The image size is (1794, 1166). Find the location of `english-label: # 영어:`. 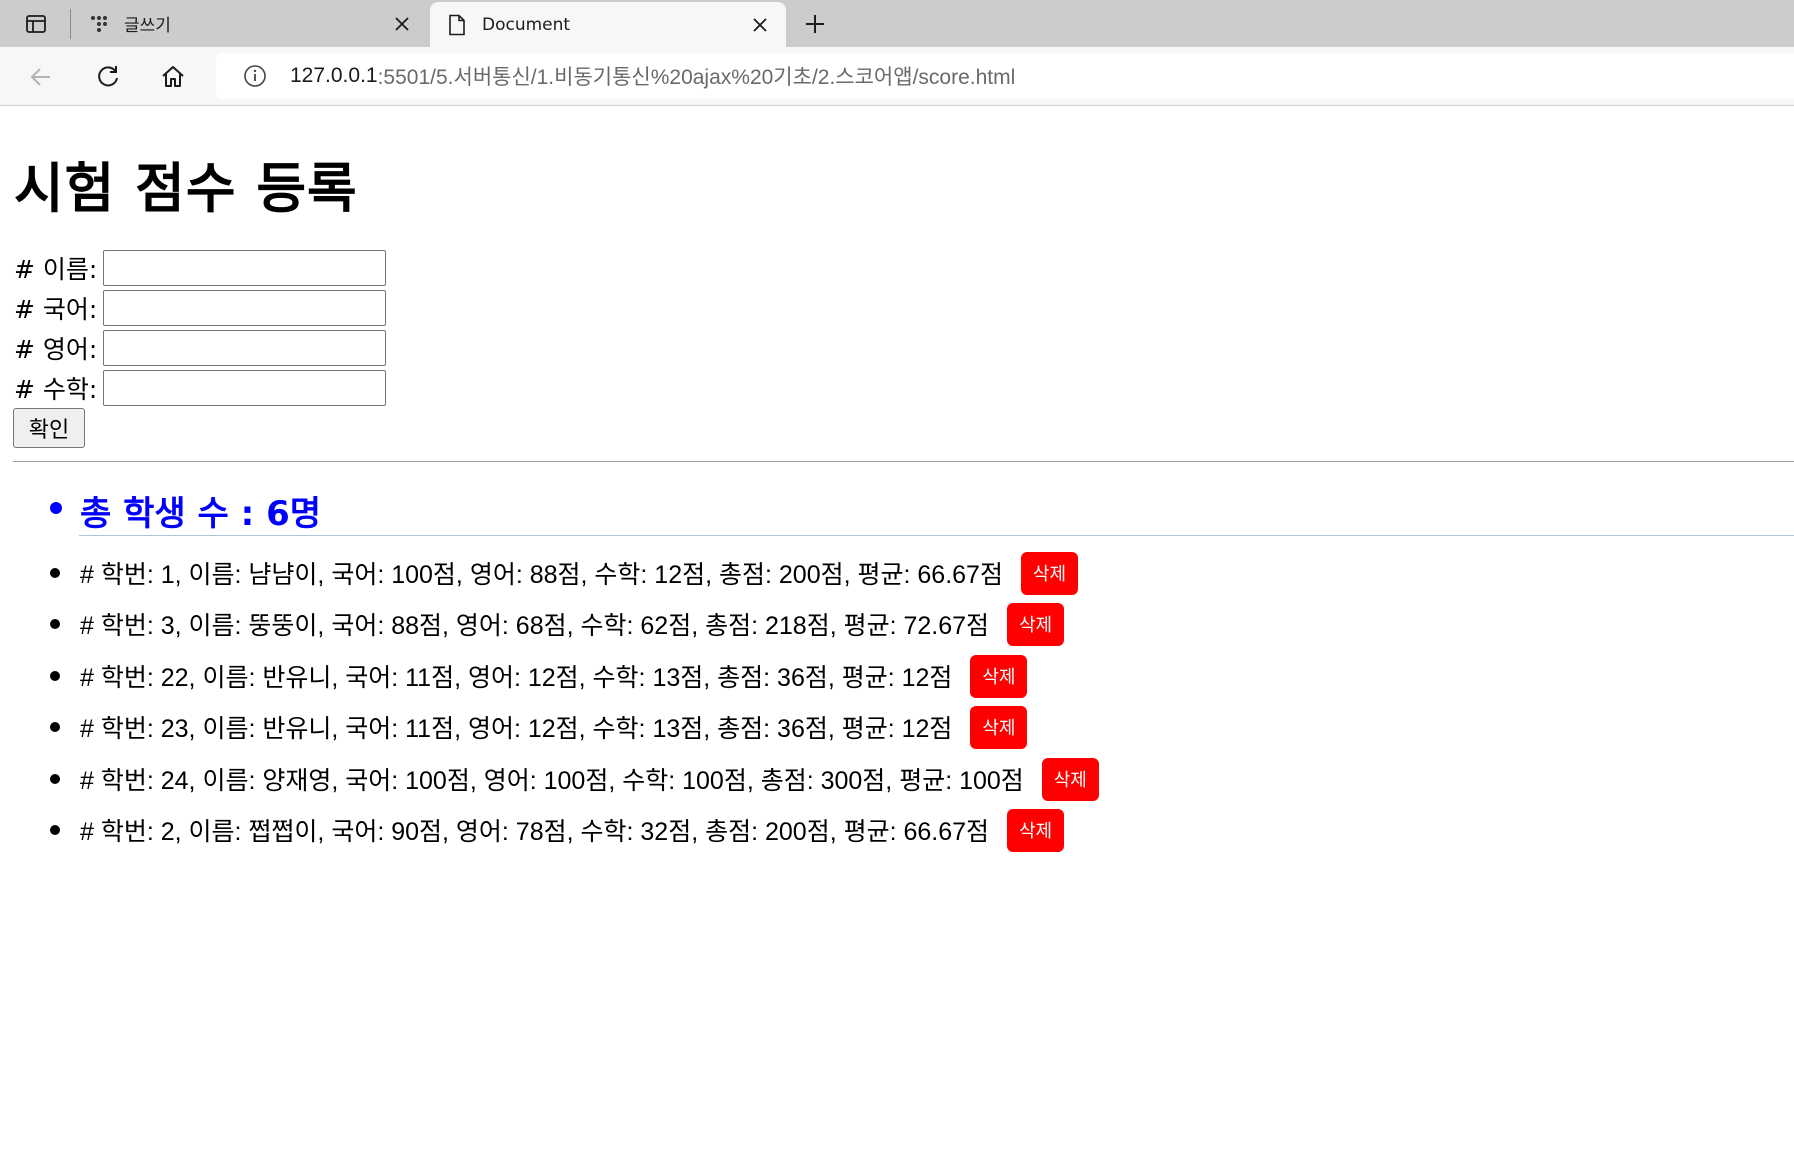

english-label: # 영어: is located at coordinates (56, 349).